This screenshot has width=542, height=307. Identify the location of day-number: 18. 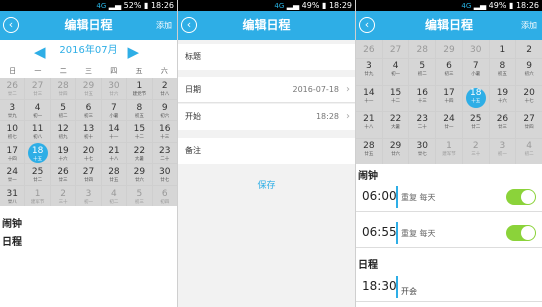
(37, 150).